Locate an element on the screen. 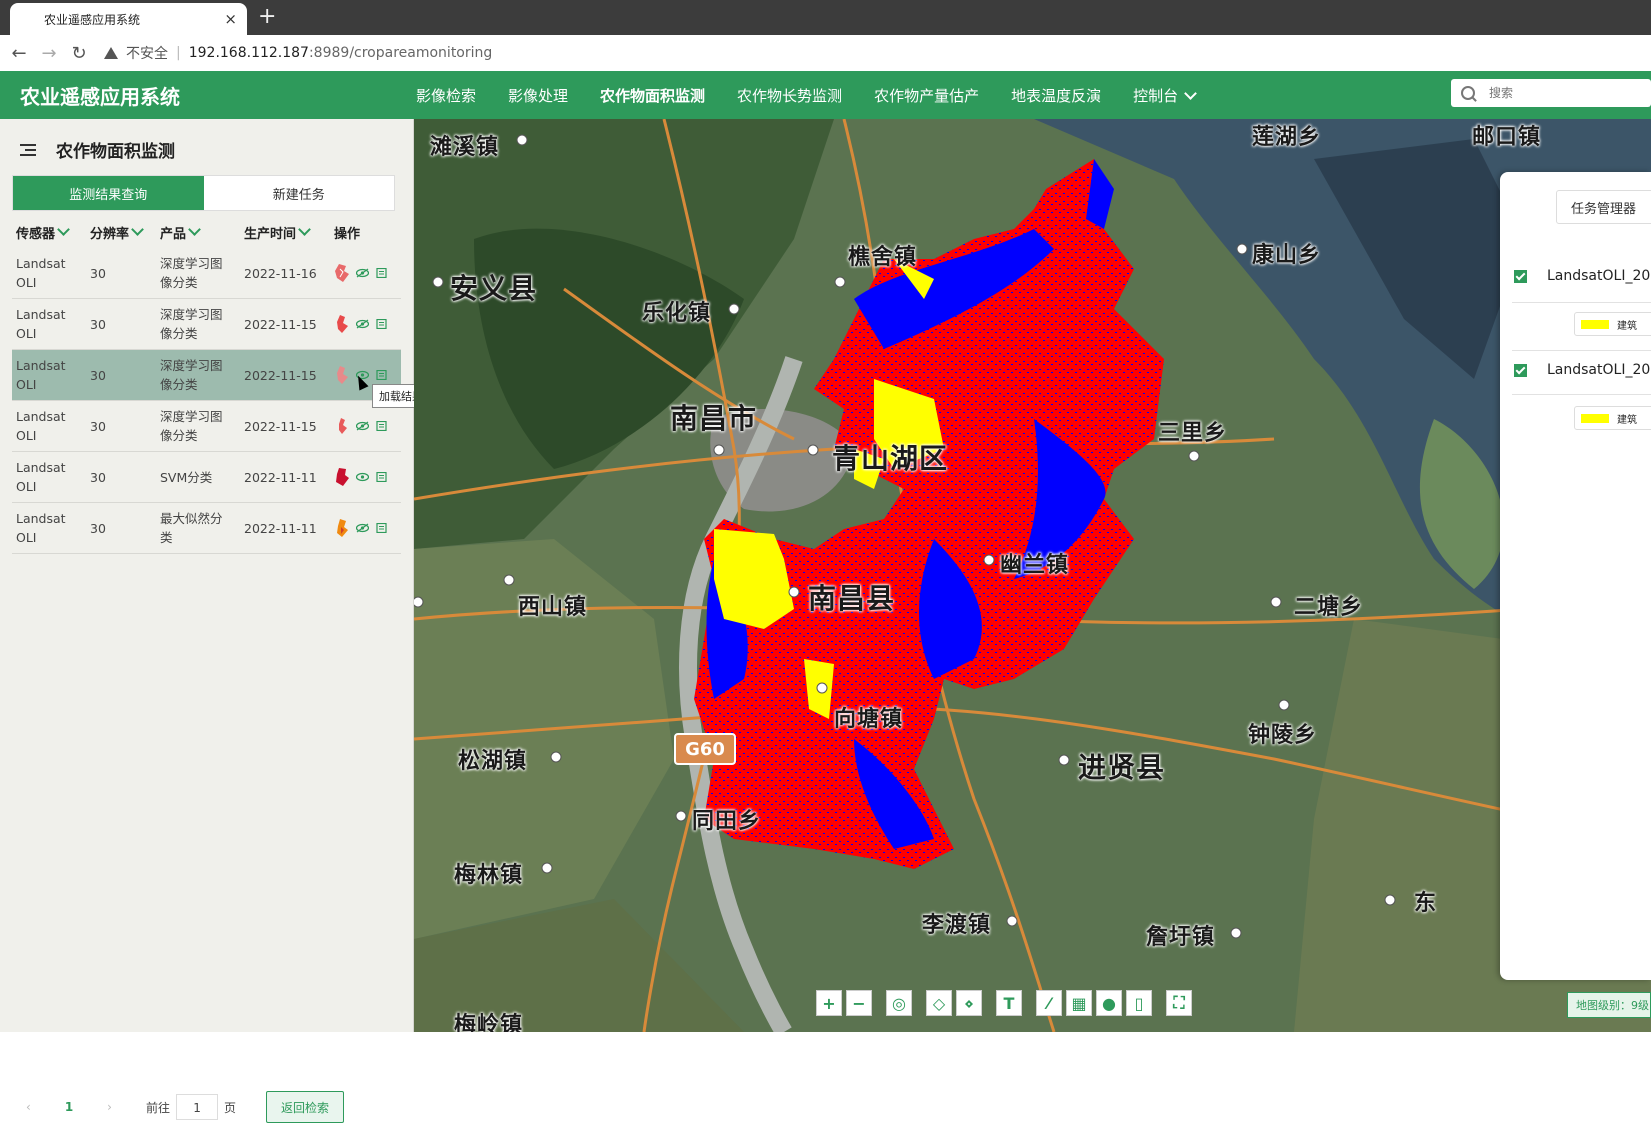 The image size is (1651, 1123). back-icon: ← is located at coordinates (19, 53).